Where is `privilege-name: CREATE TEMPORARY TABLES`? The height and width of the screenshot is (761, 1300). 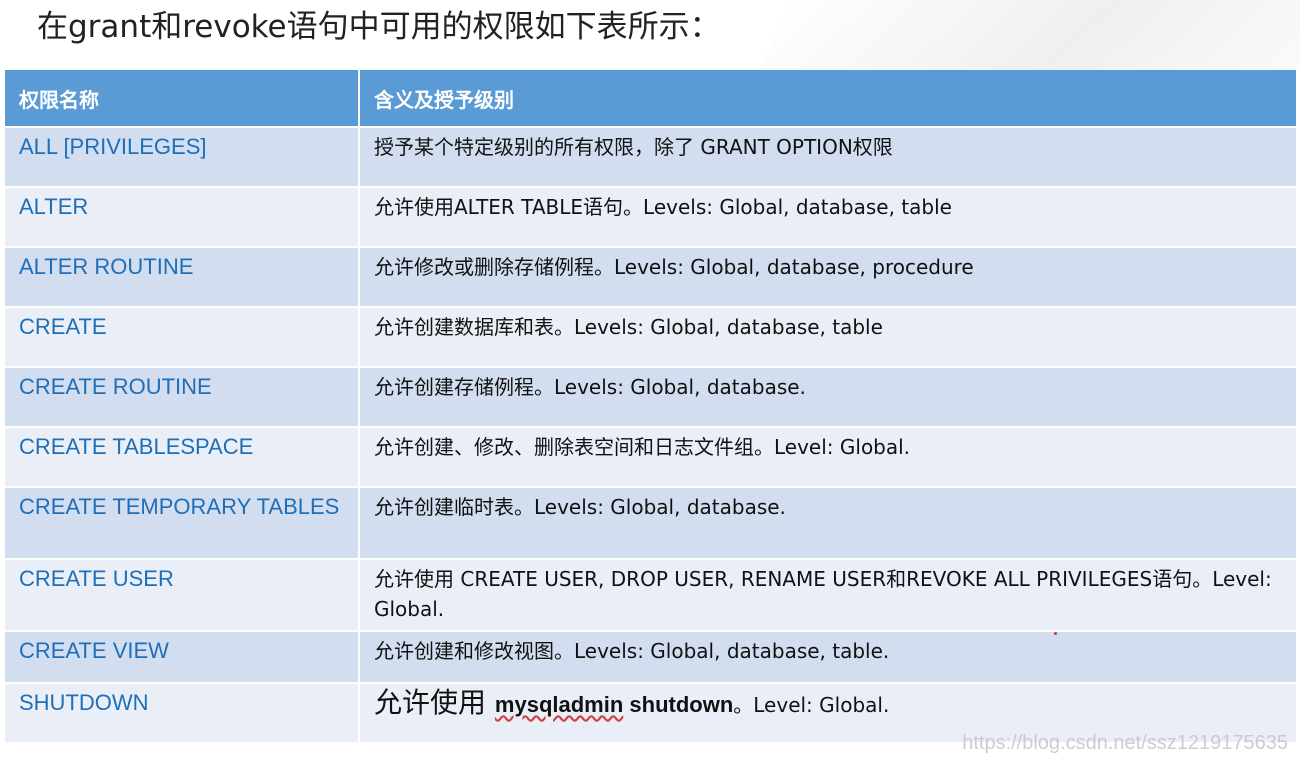 privilege-name: CREATE TEMPORARY TABLES is located at coordinates (182, 523).